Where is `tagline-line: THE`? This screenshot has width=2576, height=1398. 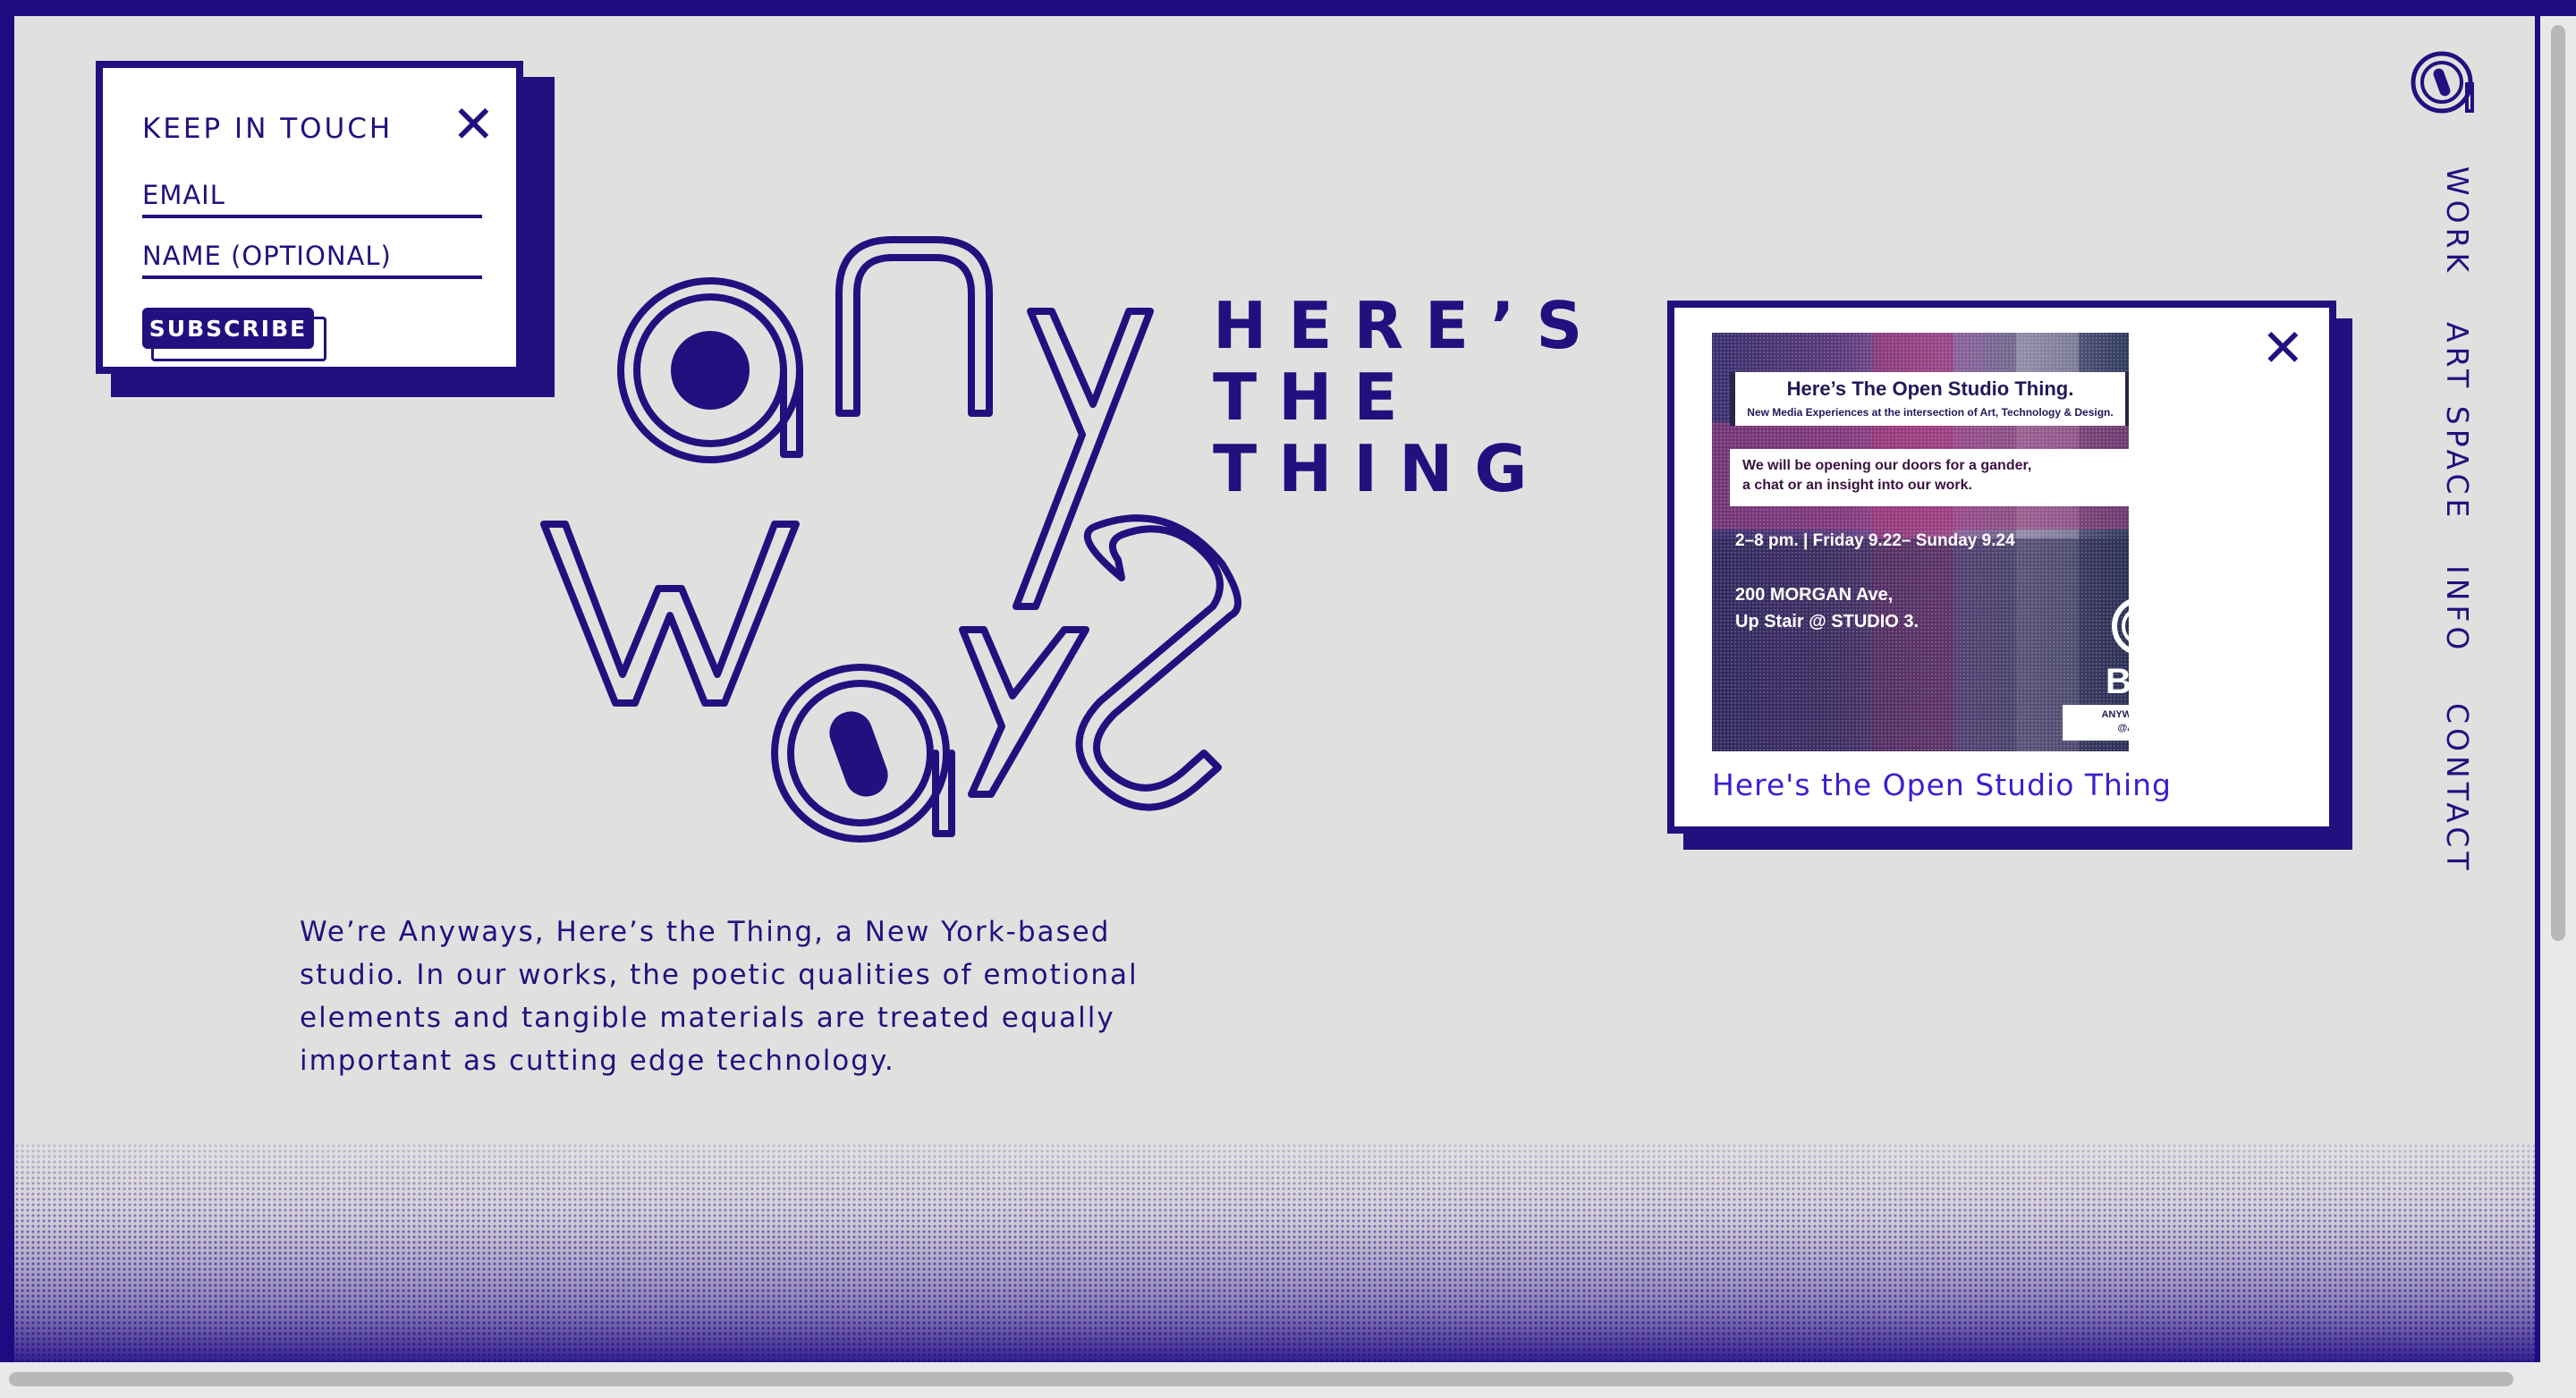
tagline-line: THE is located at coordinates (1316, 397).